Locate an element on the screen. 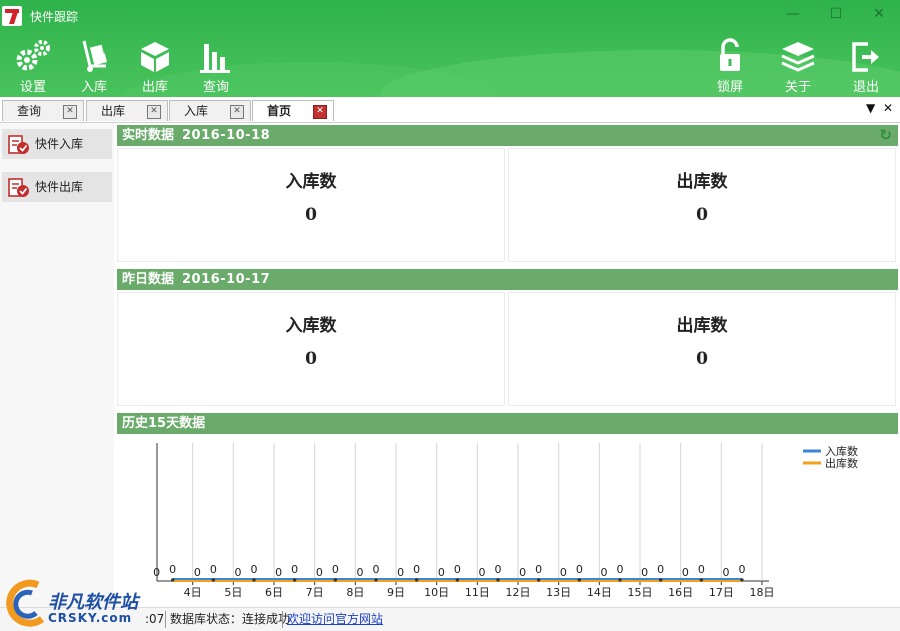 The image size is (900, 631). watermark-url: CRSKY.com is located at coordinates (90, 618).